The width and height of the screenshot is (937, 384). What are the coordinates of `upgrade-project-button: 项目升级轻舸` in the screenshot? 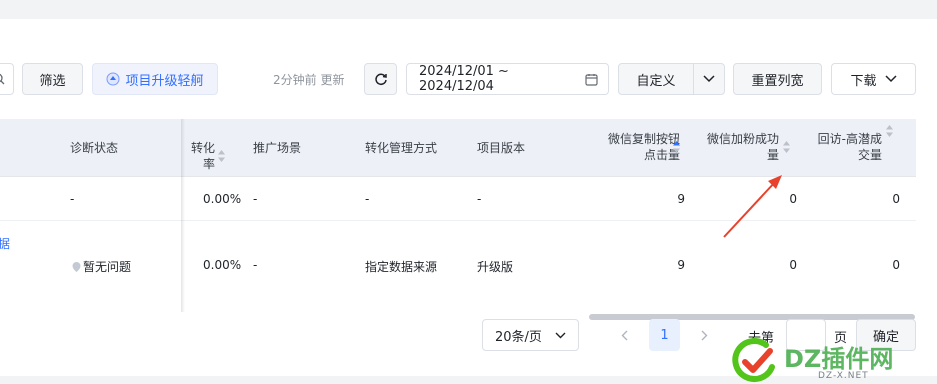 It's located at (155, 79).